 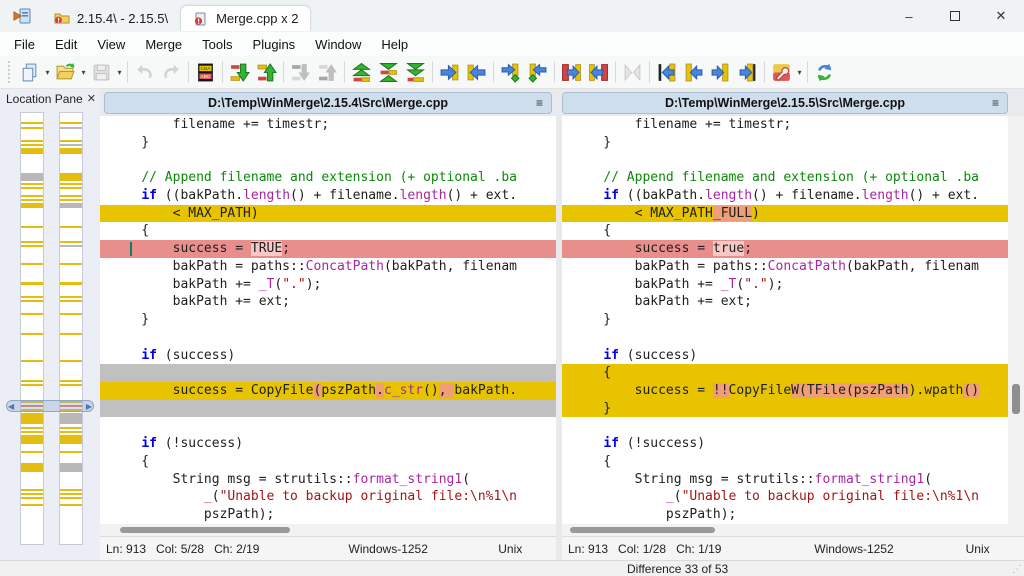 What do you see at coordinates (785, 213) in the screenshot?
I see `code-line: < MAX_PATH_FULL)` at bounding box center [785, 213].